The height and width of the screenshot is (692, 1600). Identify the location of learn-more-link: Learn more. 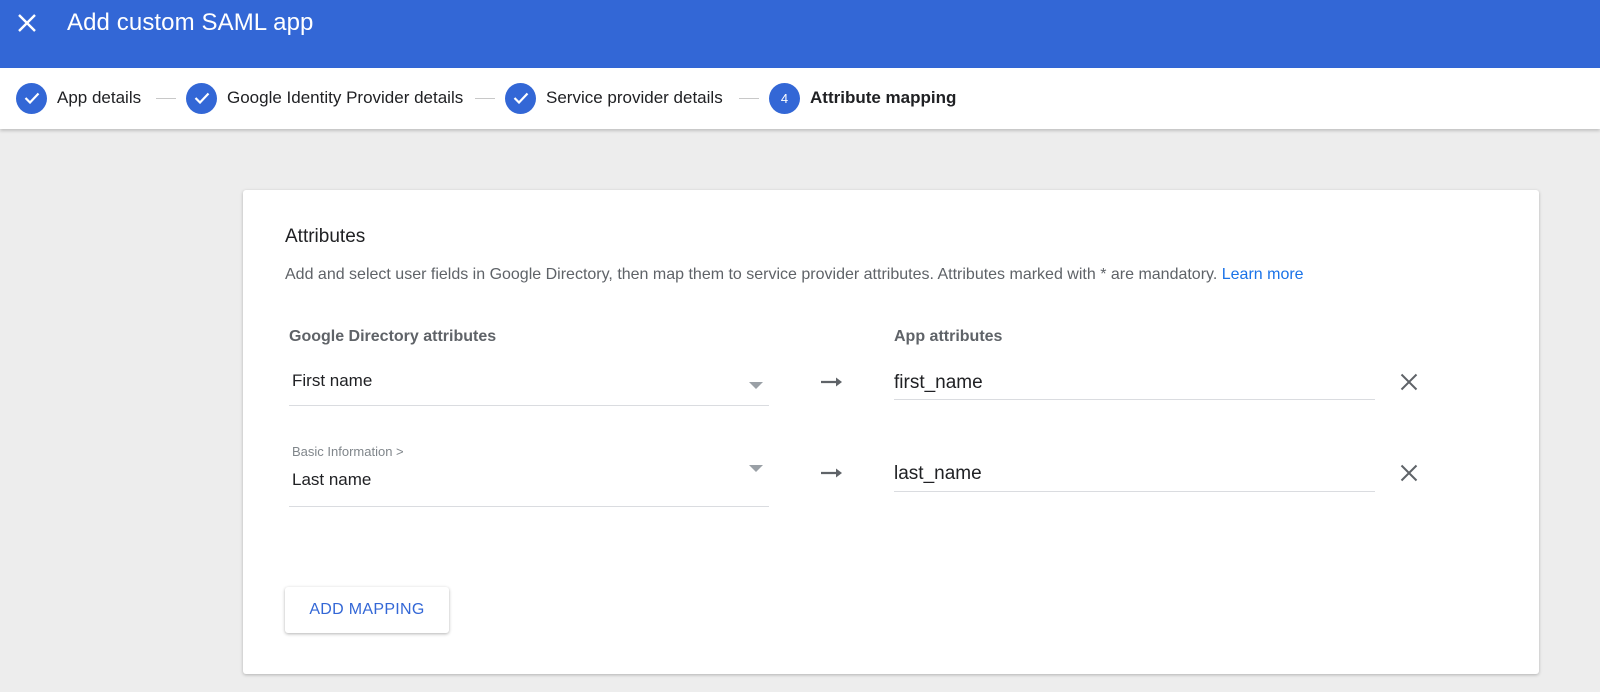
(1263, 274).